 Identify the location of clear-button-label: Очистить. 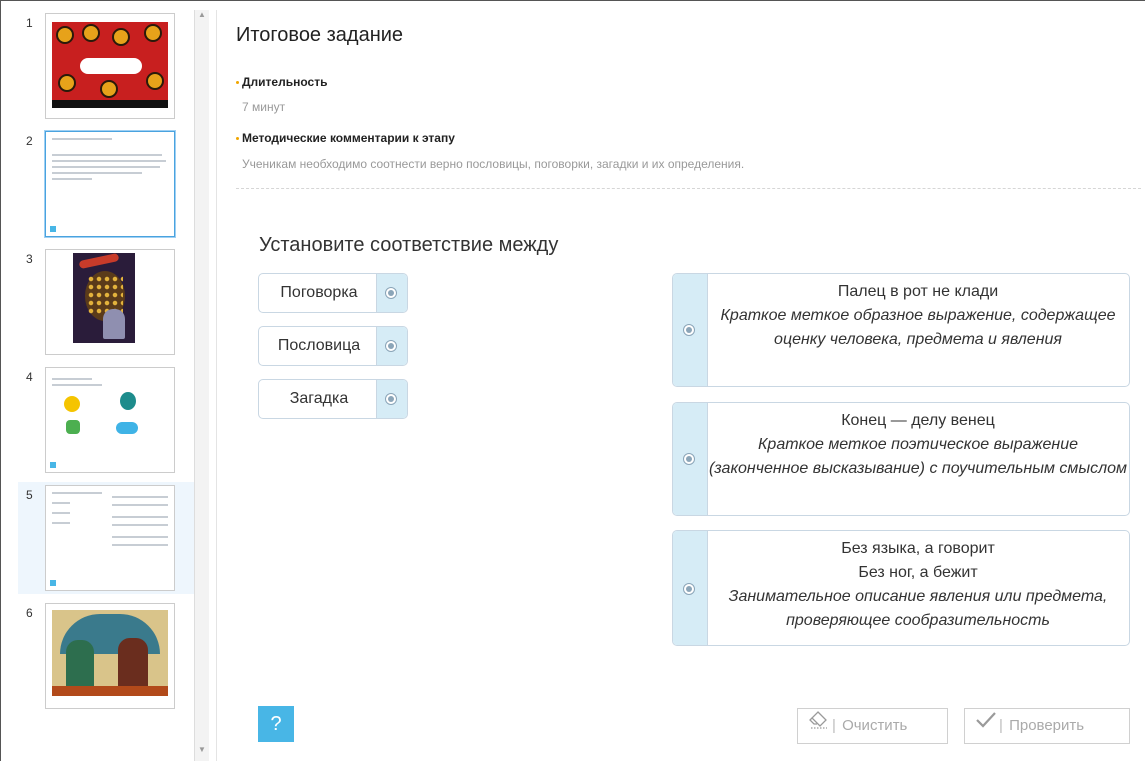
(875, 725).